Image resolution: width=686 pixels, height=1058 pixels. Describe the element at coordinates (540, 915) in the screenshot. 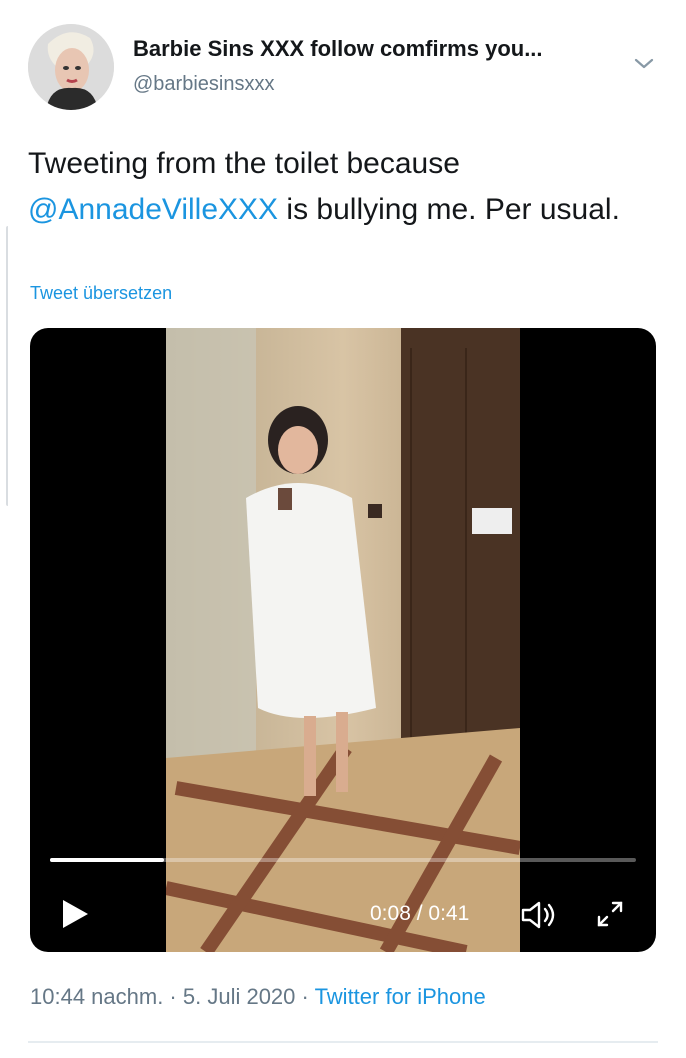

I see `volume-icon` at that location.